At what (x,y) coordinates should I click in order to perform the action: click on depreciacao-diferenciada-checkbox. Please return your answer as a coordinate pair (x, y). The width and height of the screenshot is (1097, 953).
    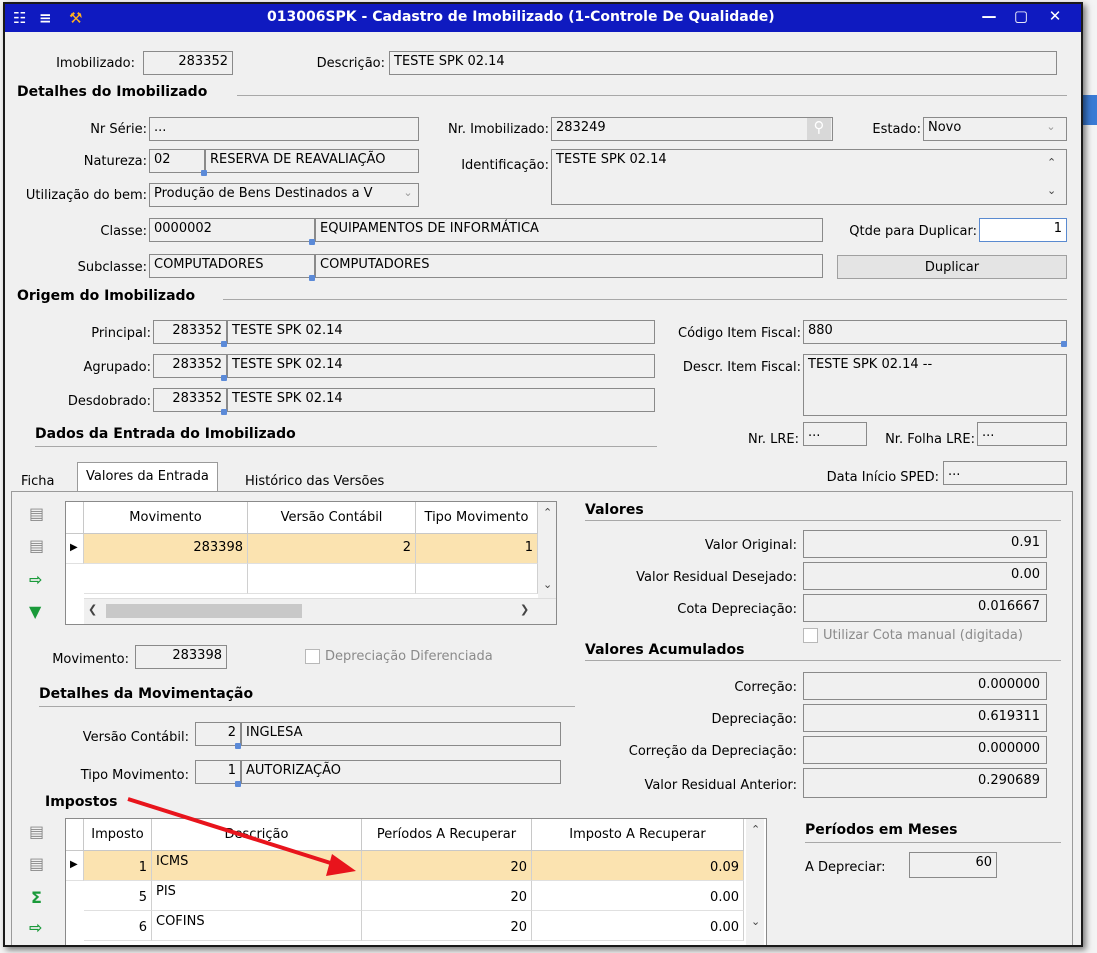
    Looking at the image, I should click on (312, 656).